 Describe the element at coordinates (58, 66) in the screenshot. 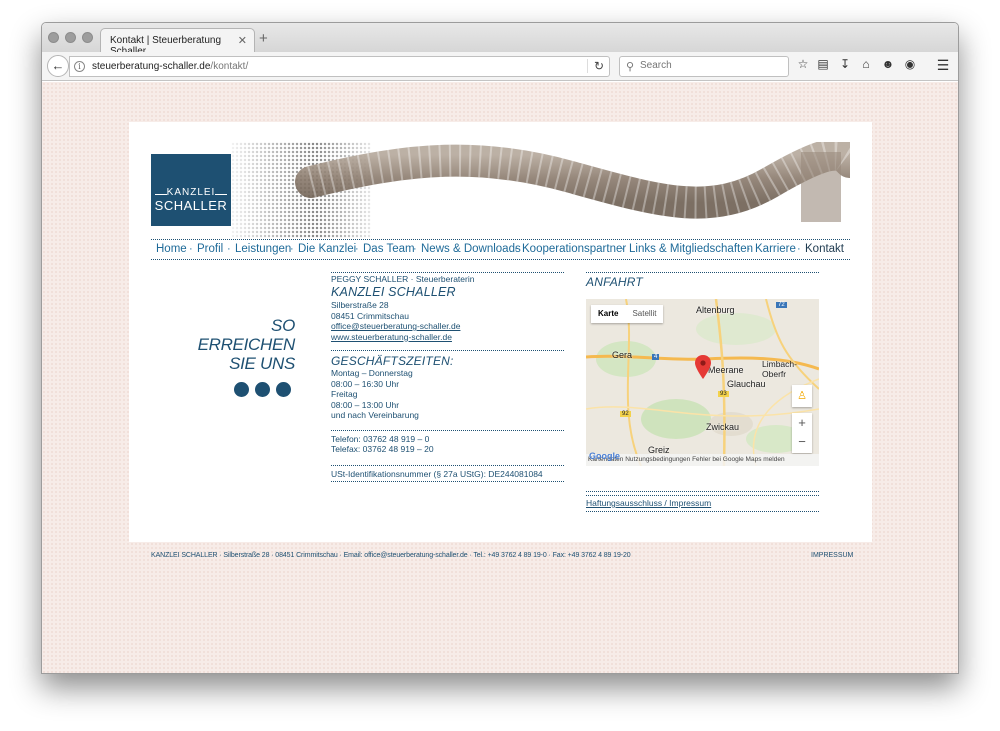

I see `back-arrow-icon: ←` at that location.